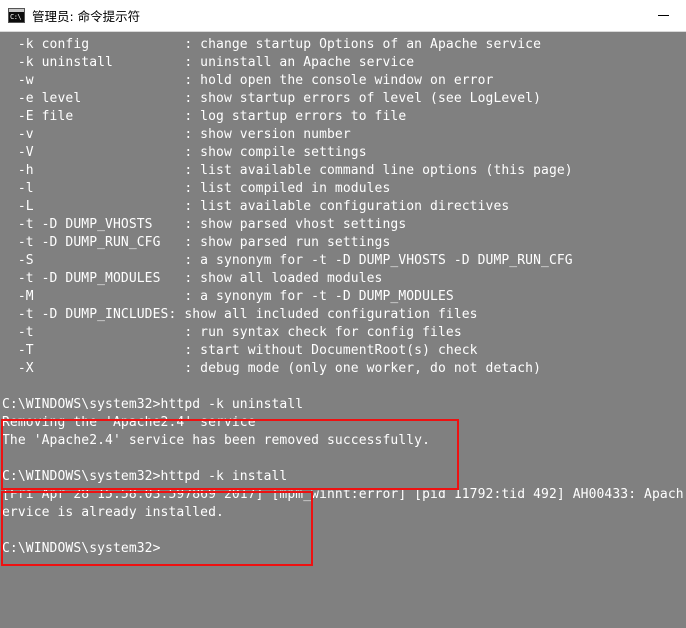 This screenshot has width=686, height=628. What do you see at coordinates (343, 16) in the screenshot?
I see `window-titlebar: C:\ 管理员: 命令提示符` at bounding box center [343, 16].